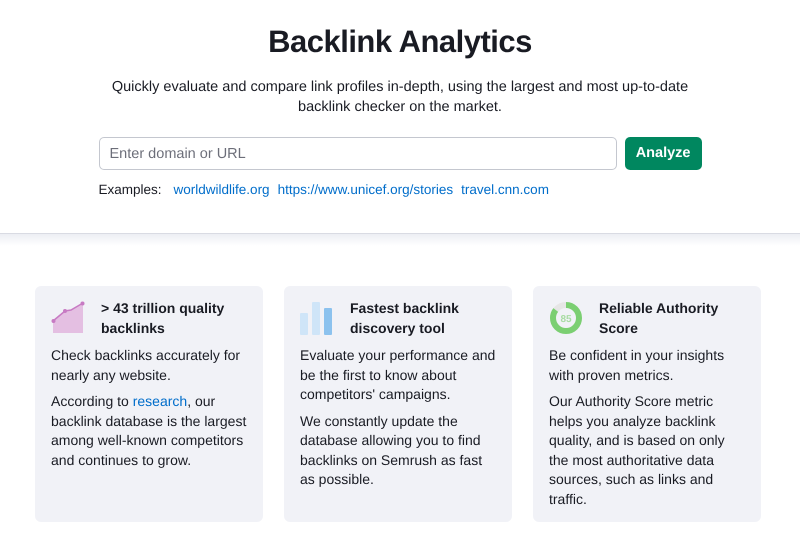  I want to click on example-link: worldwildlife.org, so click(222, 190).